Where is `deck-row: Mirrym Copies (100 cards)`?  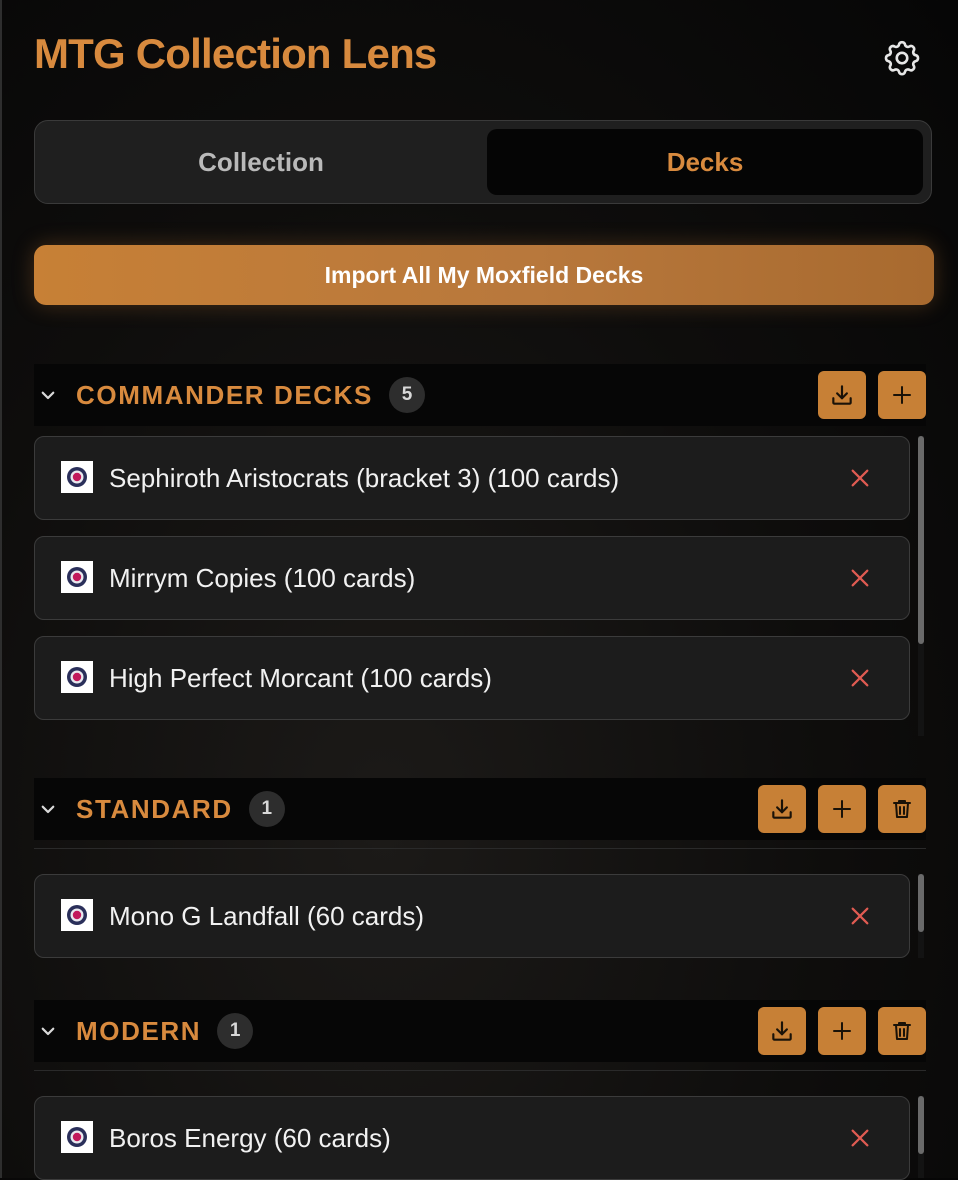
deck-row: Mirrym Copies (100 cards) is located at coordinates (472, 578).